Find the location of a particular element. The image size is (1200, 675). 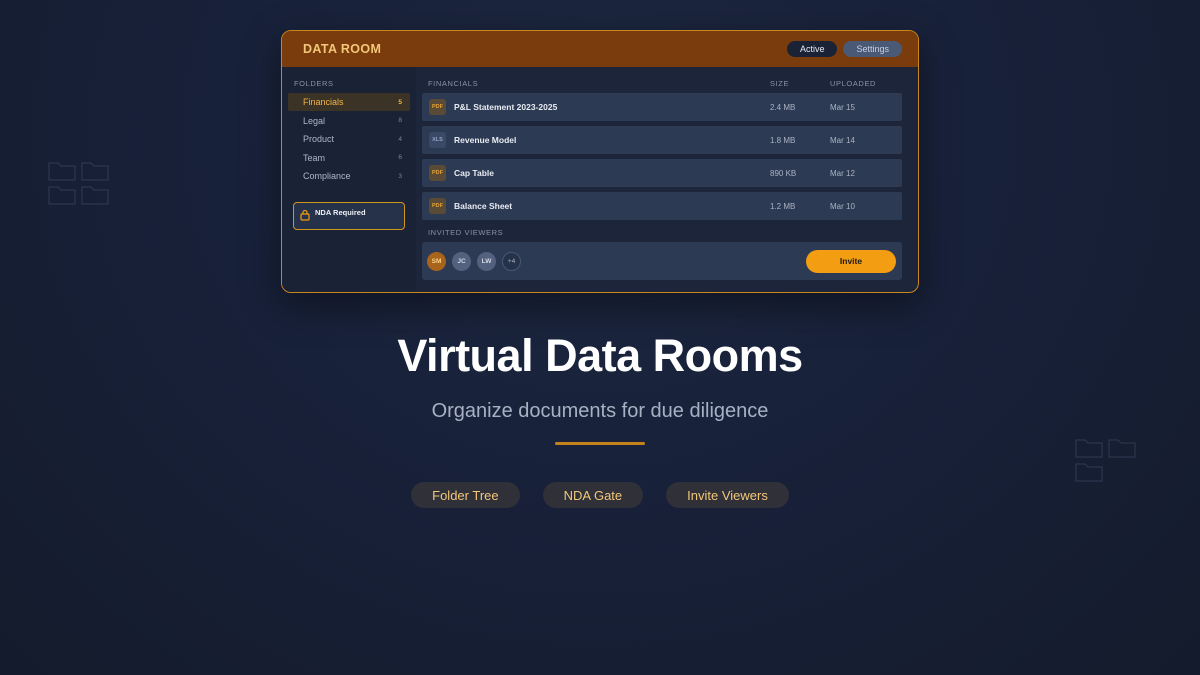

file-size: 2.4 MB is located at coordinates (783, 107).